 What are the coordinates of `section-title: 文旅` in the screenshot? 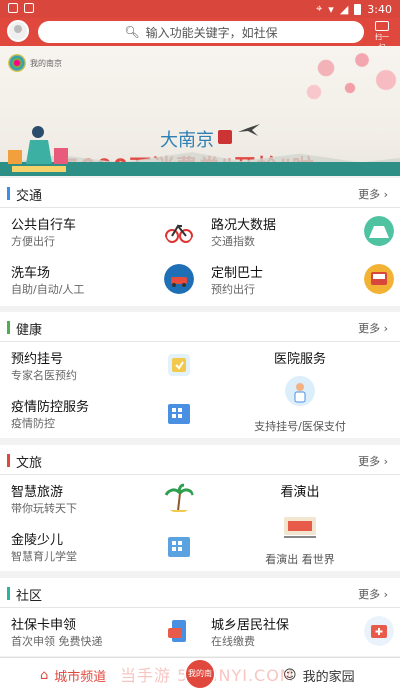 It's located at (29, 463).